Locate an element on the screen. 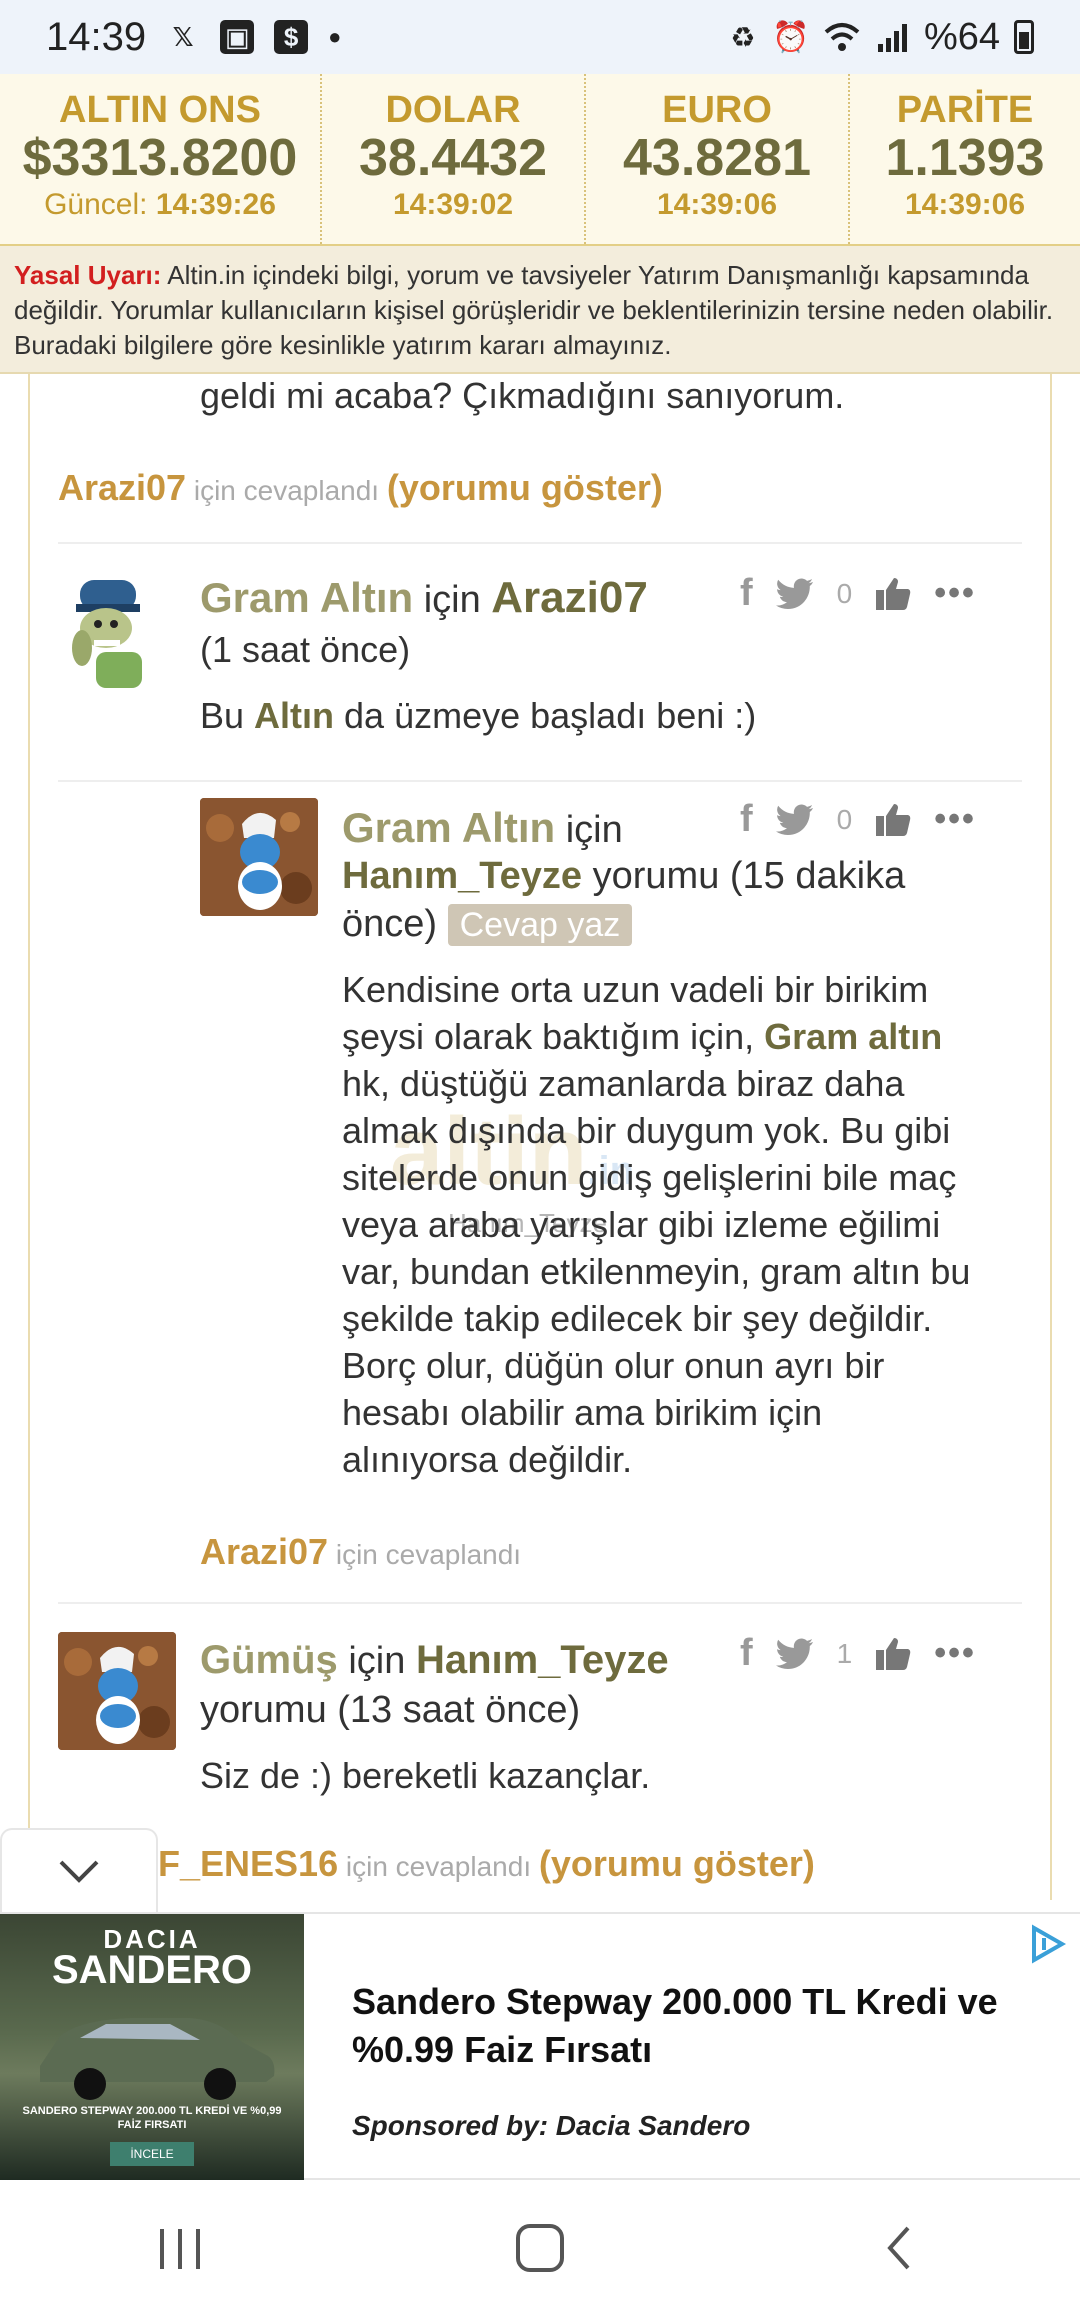 Image resolution: width=1080 pixels, height=2316 pixels. comment-time: yorumu (13 saat önce) is located at coordinates (390, 1710).